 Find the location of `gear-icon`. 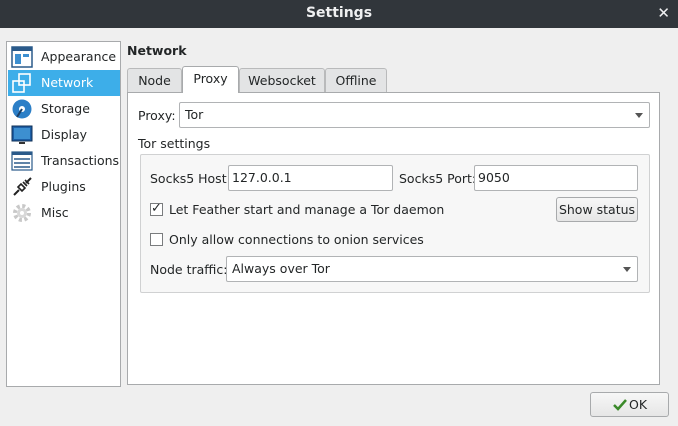

gear-icon is located at coordinates (22, 213).